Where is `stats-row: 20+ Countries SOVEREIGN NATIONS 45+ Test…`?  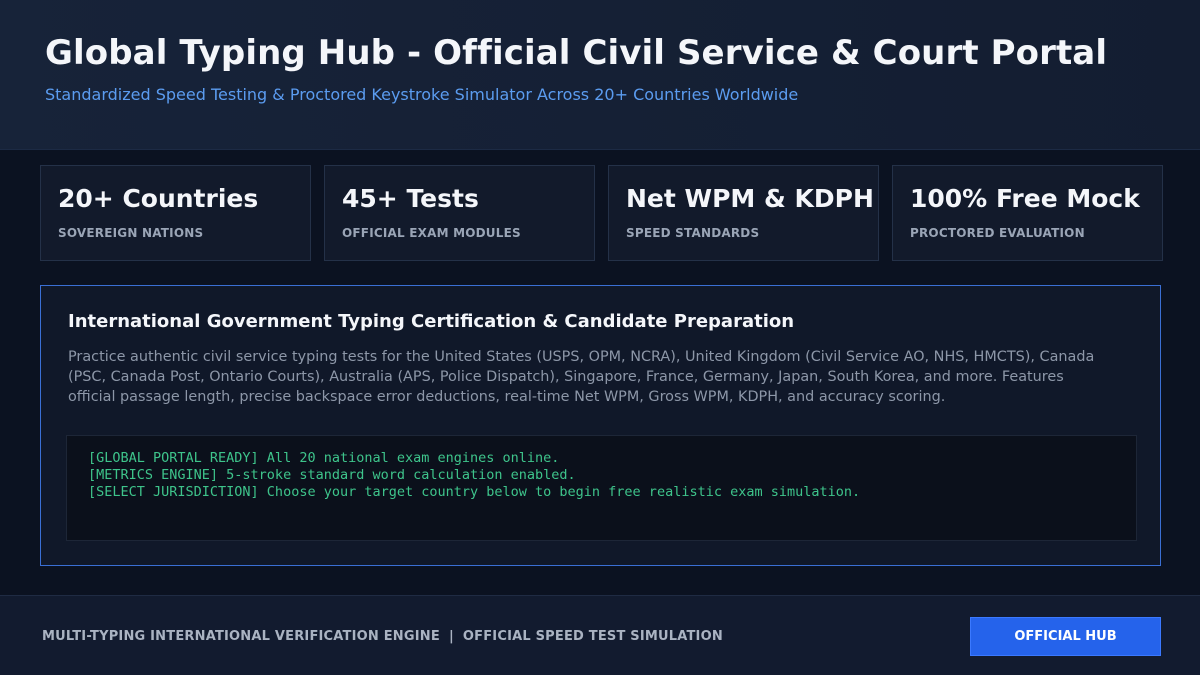 stats-row: 20+ Countries SOVEREIGN NATIONS 45+ Test… is located at coordinates (601, 213).